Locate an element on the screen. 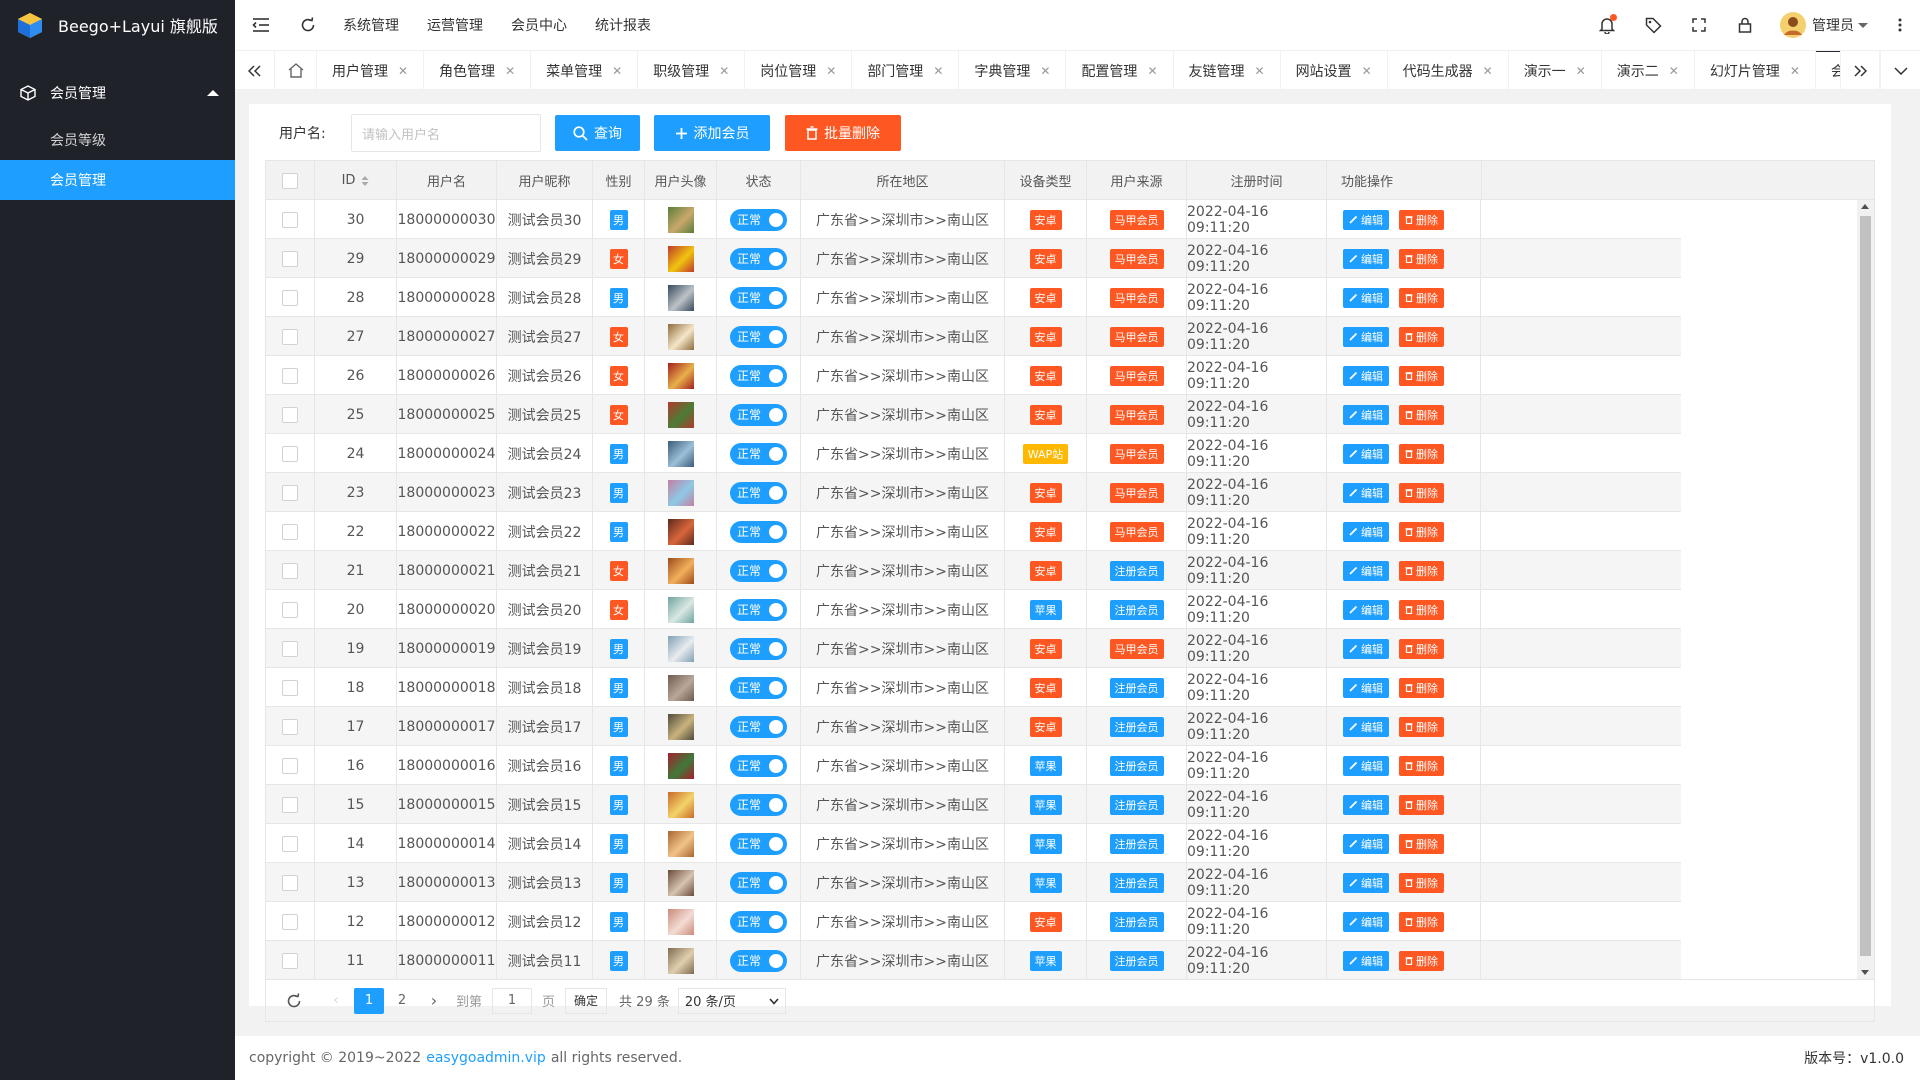 The height and width of the screenshot is (1080, 1920). page-1: 1 is located at coordinates (369, 1000).